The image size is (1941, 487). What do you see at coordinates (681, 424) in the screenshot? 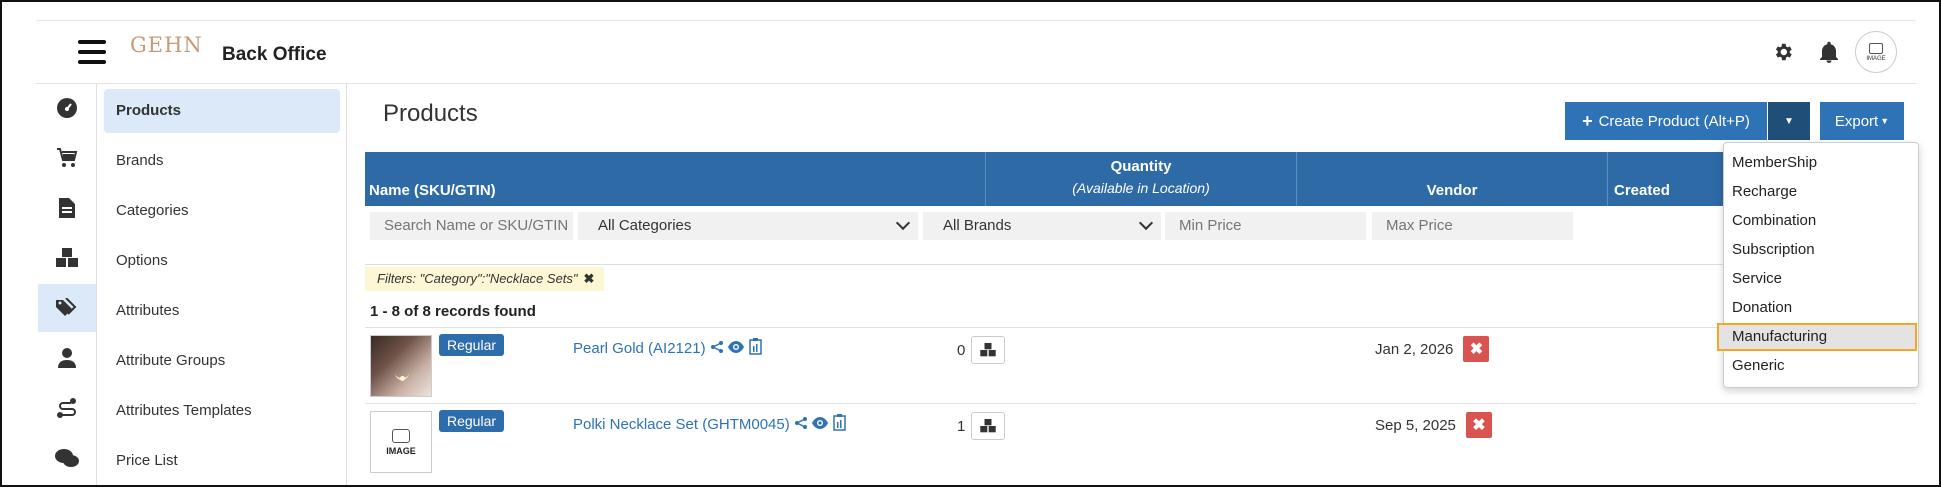
I see `product-name: Polki Necklace Set (GHTM0045)` at bounding box center [681, 424].